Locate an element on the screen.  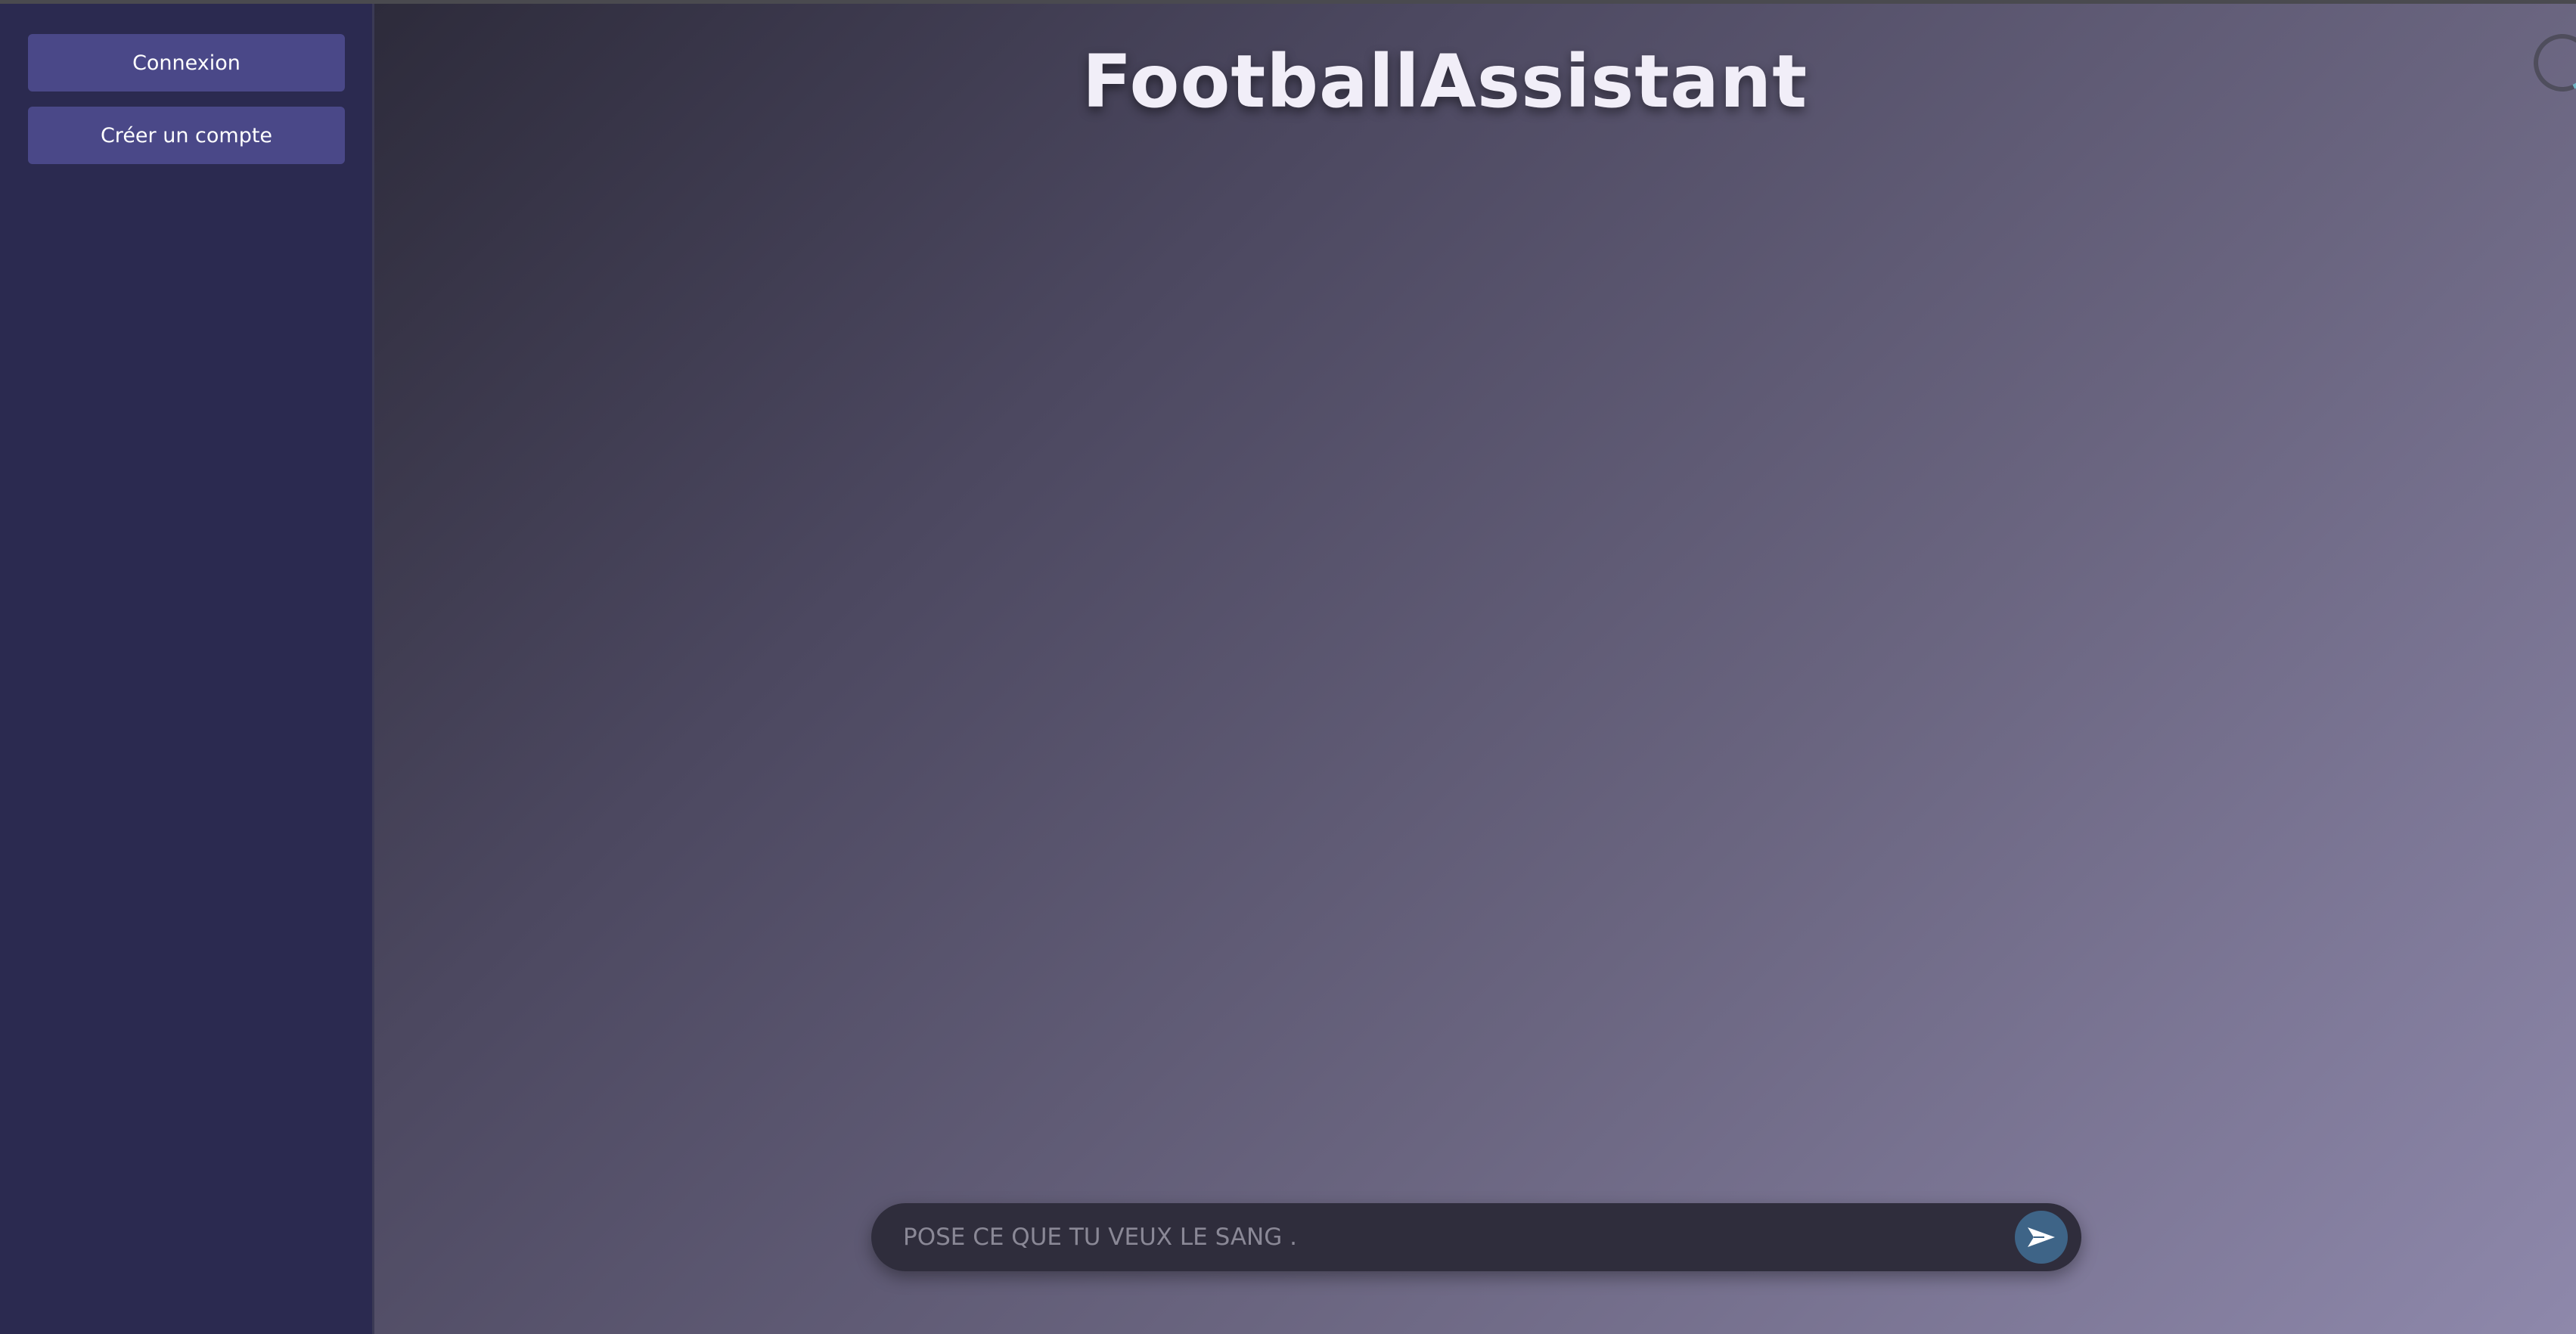
sidebar: Connexion Créer un compte is located at coordinates (187, 669).